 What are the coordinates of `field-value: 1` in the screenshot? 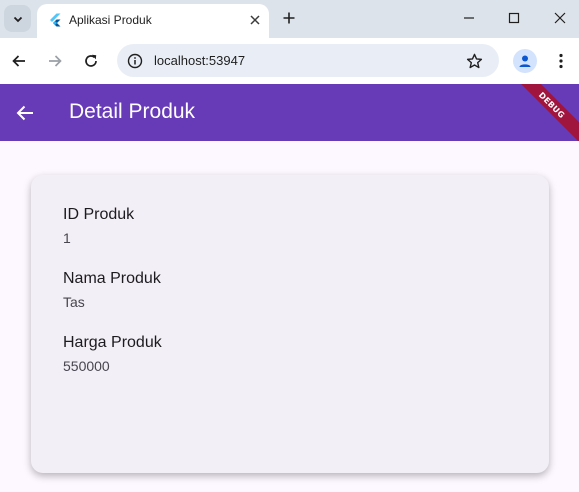 It's located at (67, 238).